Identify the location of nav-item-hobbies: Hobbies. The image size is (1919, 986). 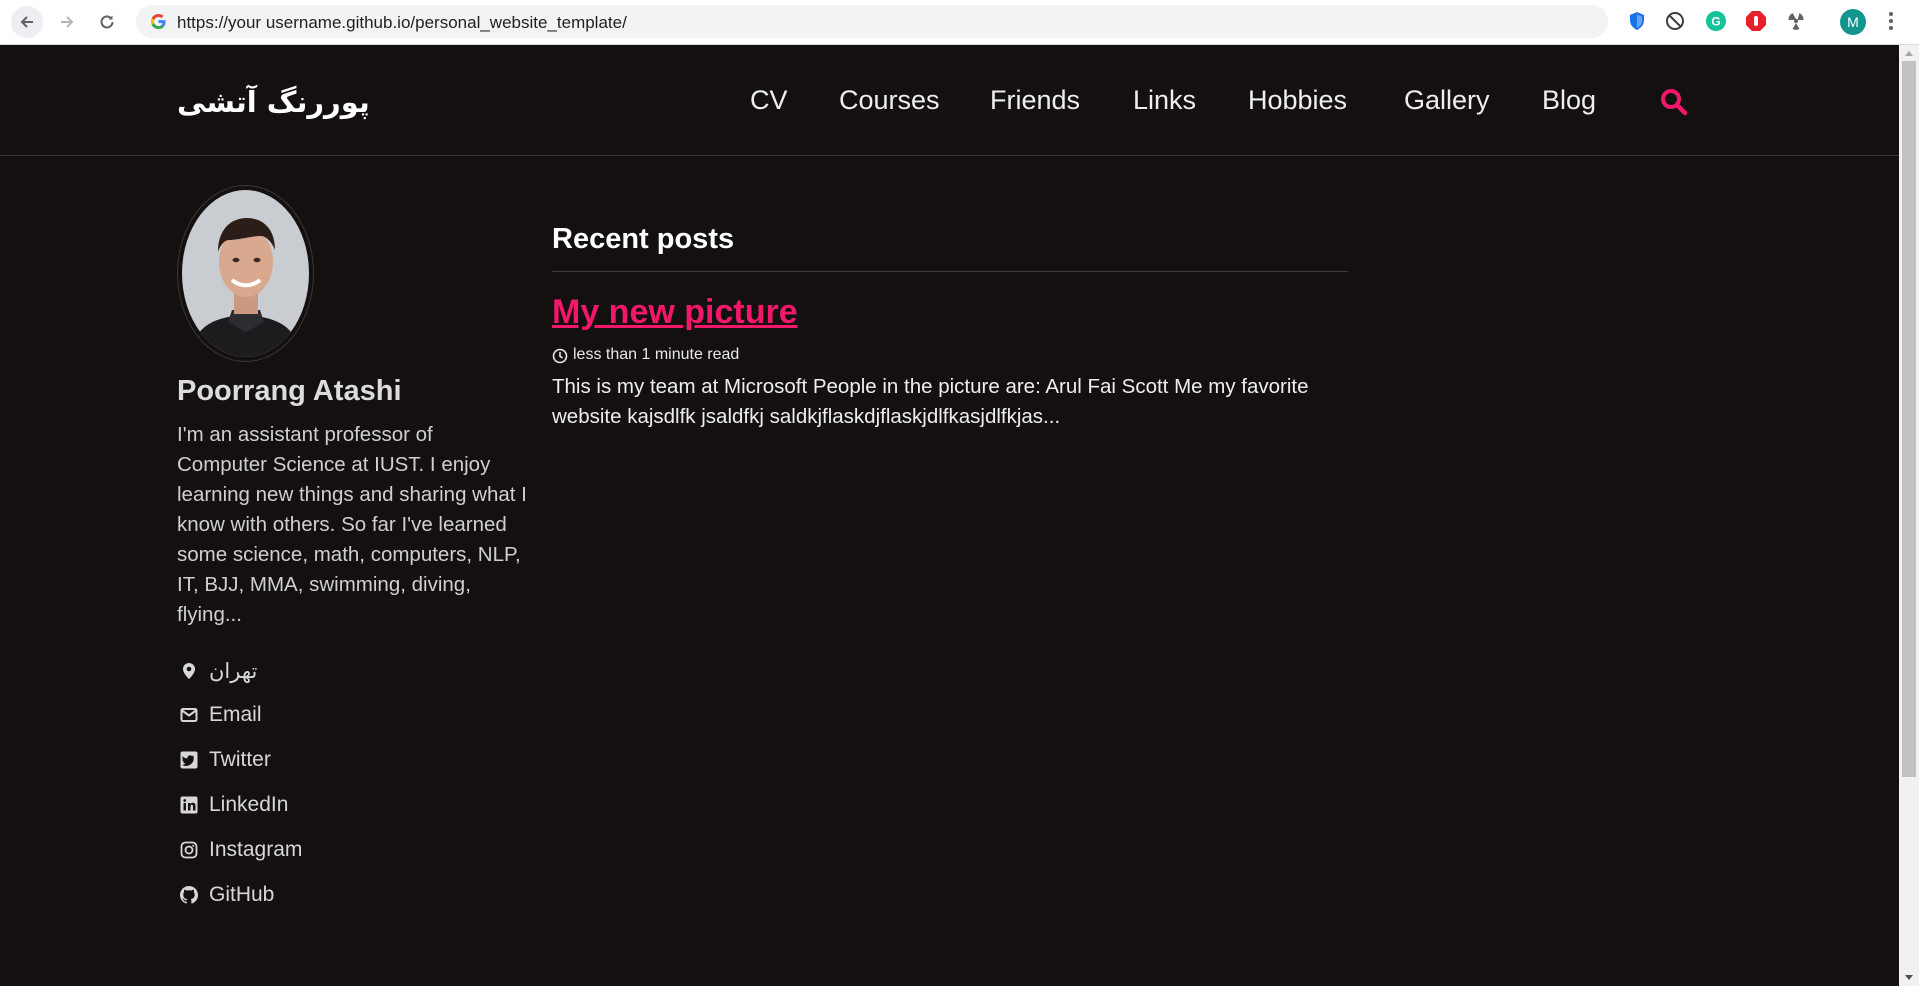
(1297, 100).